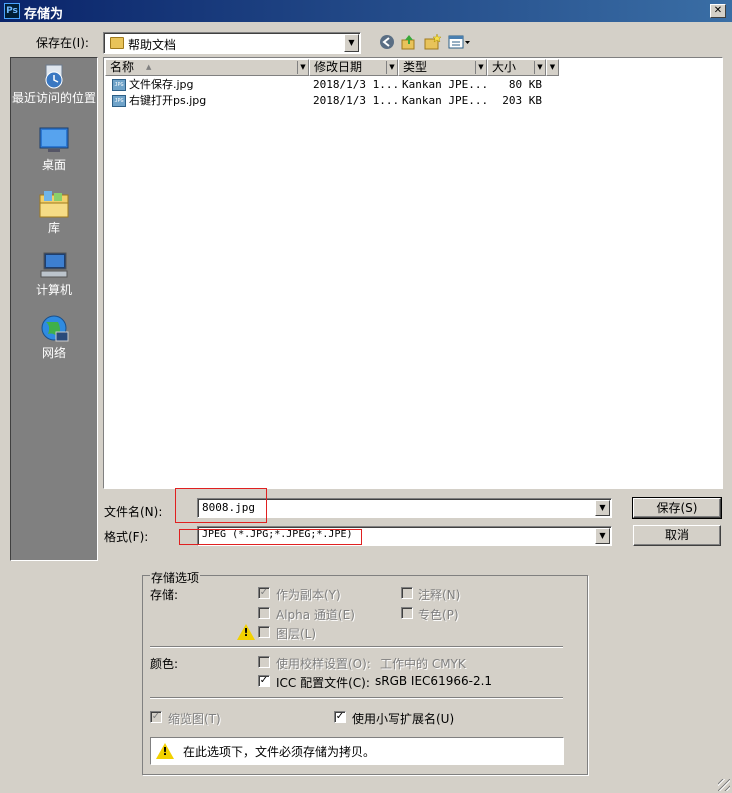 The width and height of the screenshot is (732, 793). Describe the element at coordinates (161, 84) in the screenshot. I see `file-name: 文件保存.jpg` at that location.